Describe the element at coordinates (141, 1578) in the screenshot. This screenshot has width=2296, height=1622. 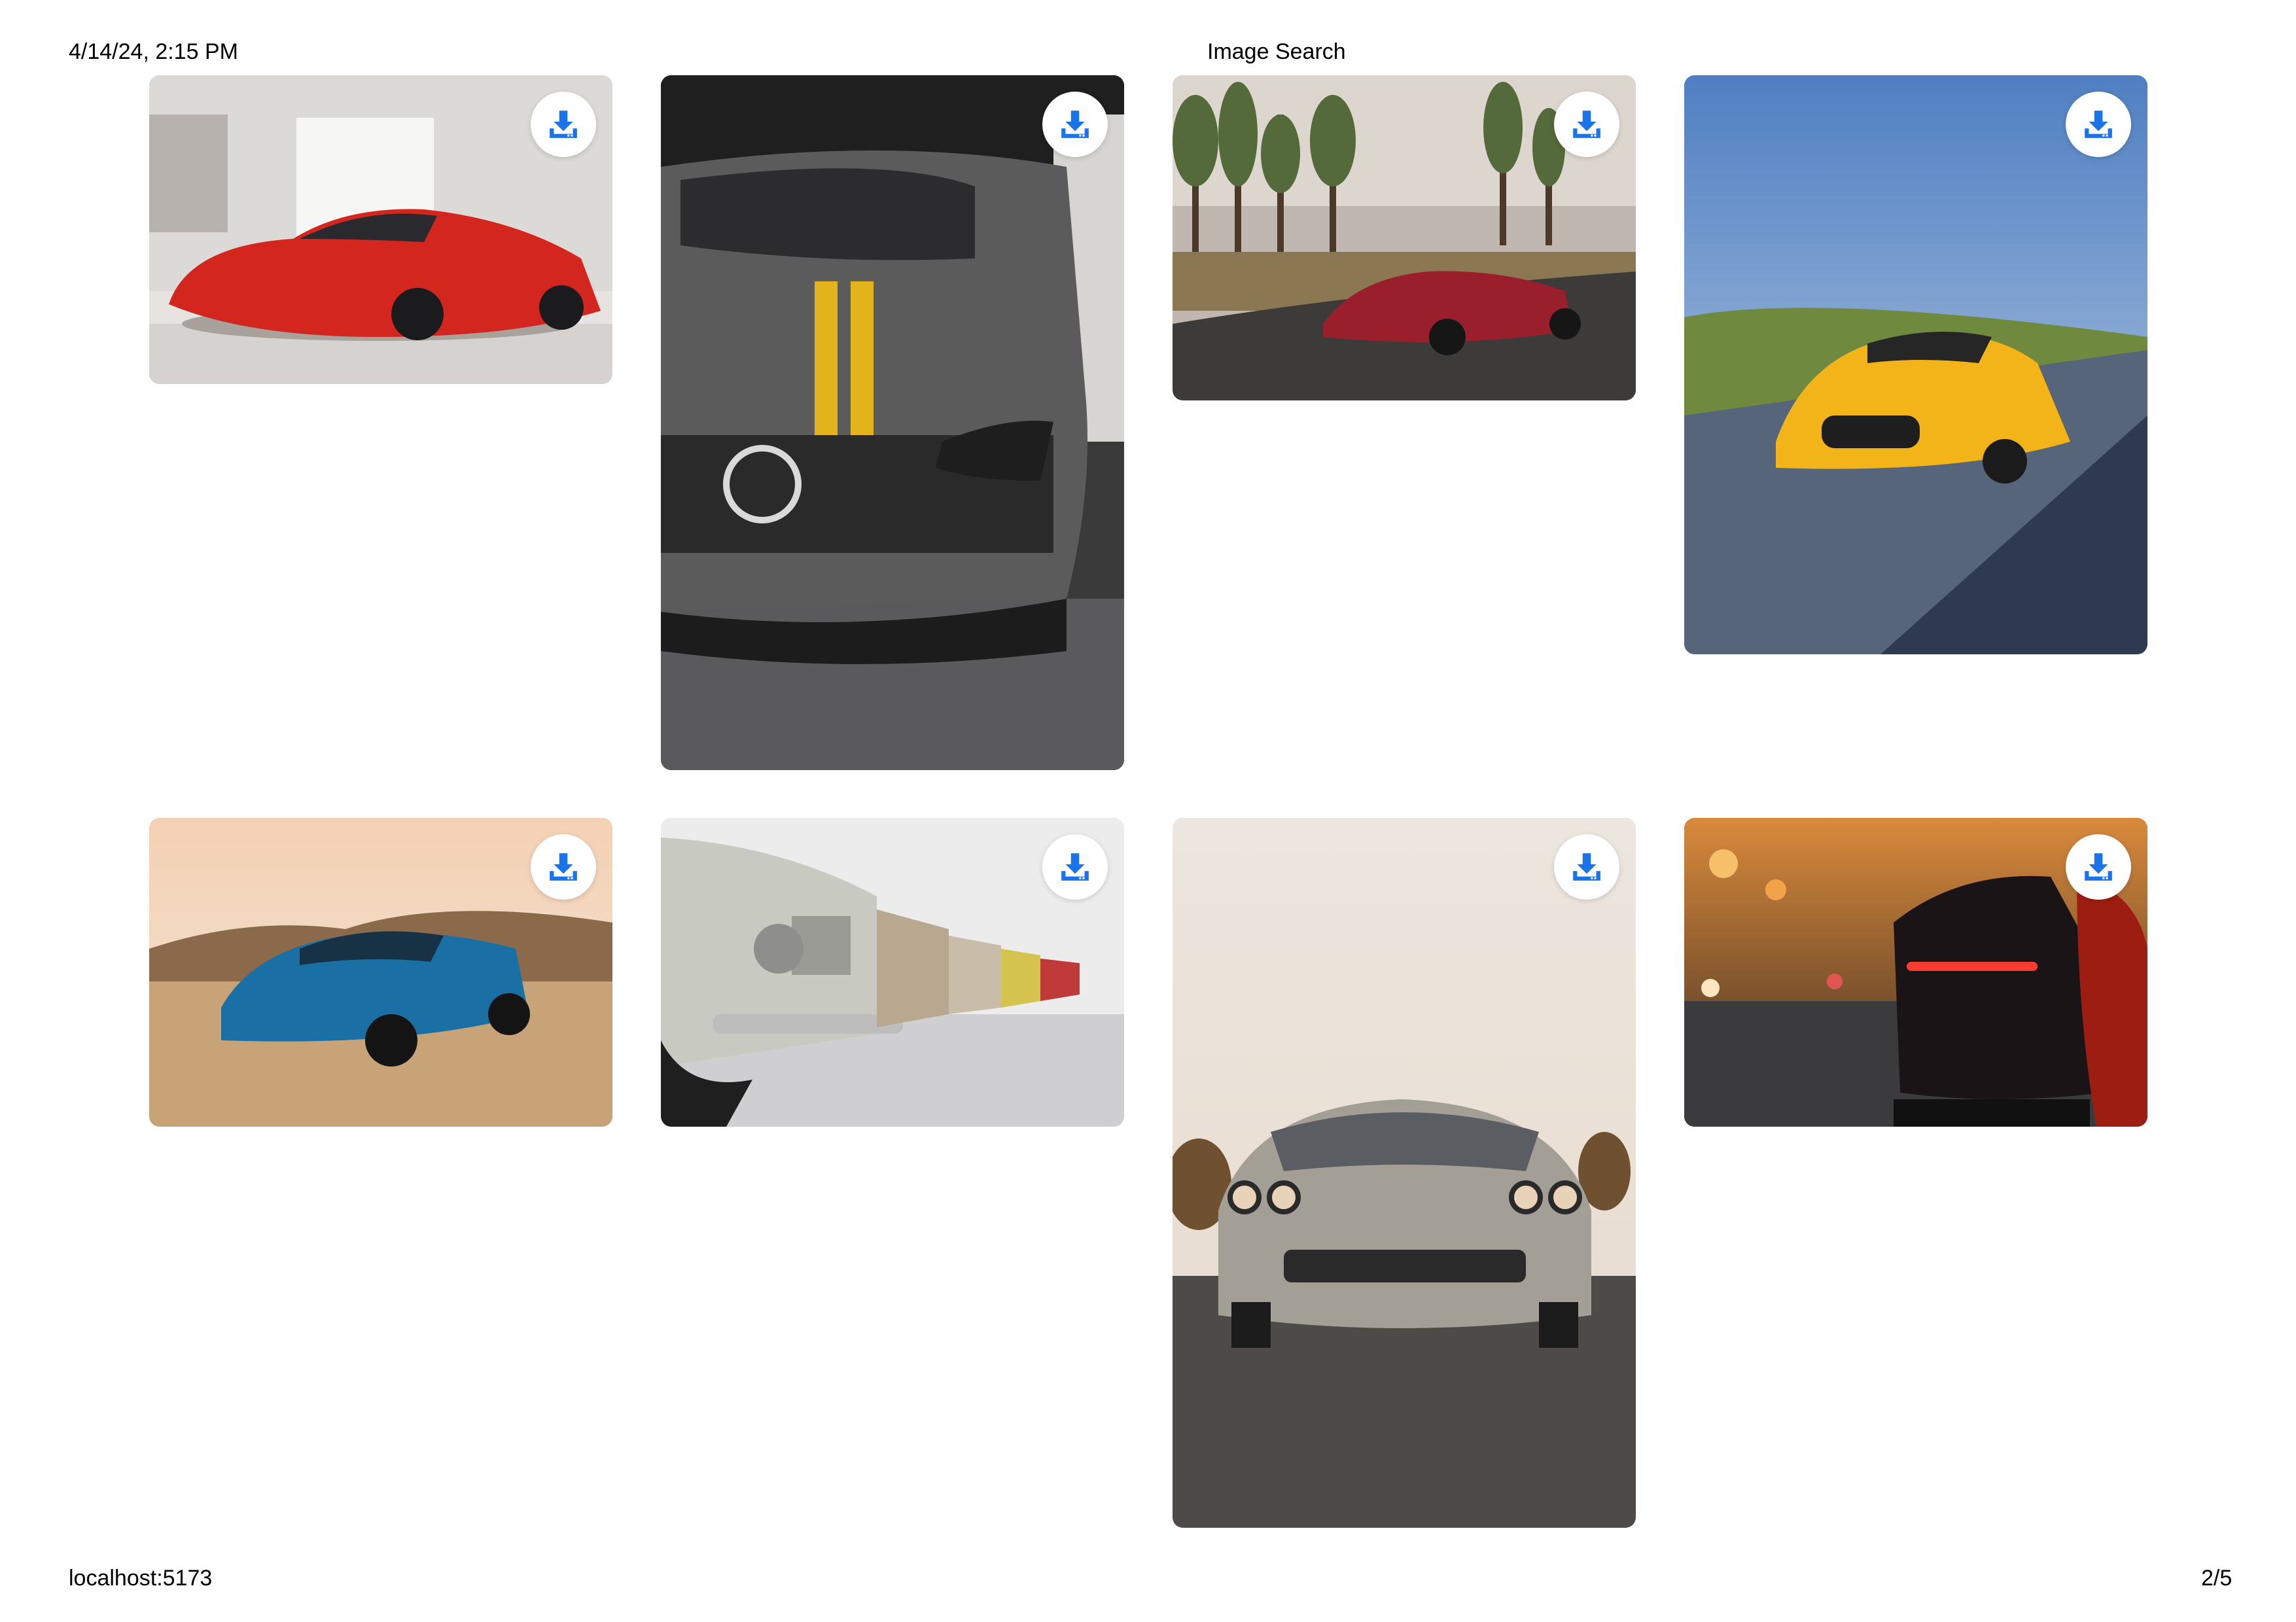
I see `print-url: localhost:5173` at that location.